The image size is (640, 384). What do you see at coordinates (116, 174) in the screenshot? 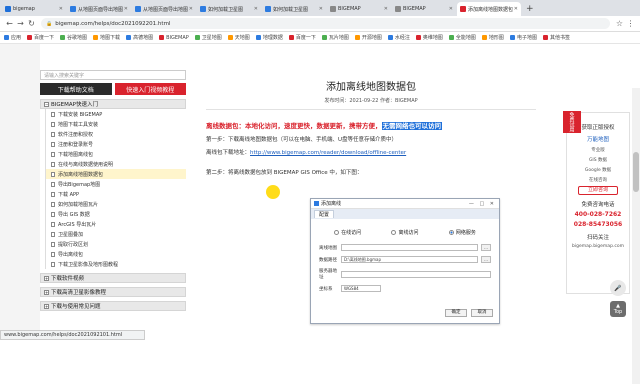
I see `sidebar-doc-item: 添加离线地图数据包` at bounding box center [116, 174].